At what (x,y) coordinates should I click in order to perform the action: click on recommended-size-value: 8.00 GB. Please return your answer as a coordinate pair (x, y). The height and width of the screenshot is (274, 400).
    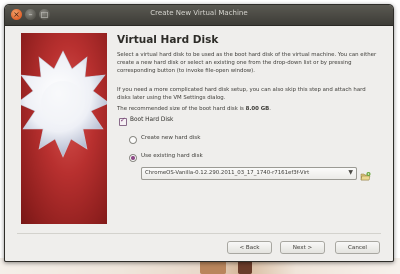
    Looking at the image, I should click on (257, 109).